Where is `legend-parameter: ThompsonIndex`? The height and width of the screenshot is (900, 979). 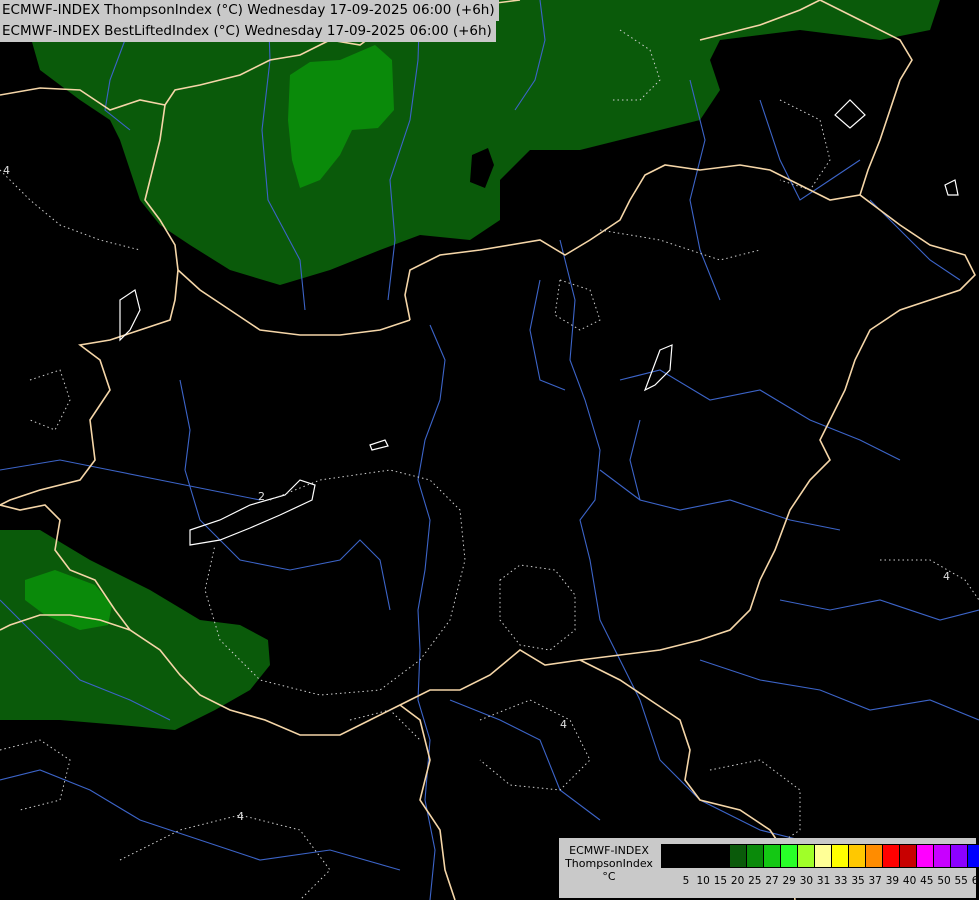 legend-parameter: ThompsonIndex is located at coordinates (609, 863).